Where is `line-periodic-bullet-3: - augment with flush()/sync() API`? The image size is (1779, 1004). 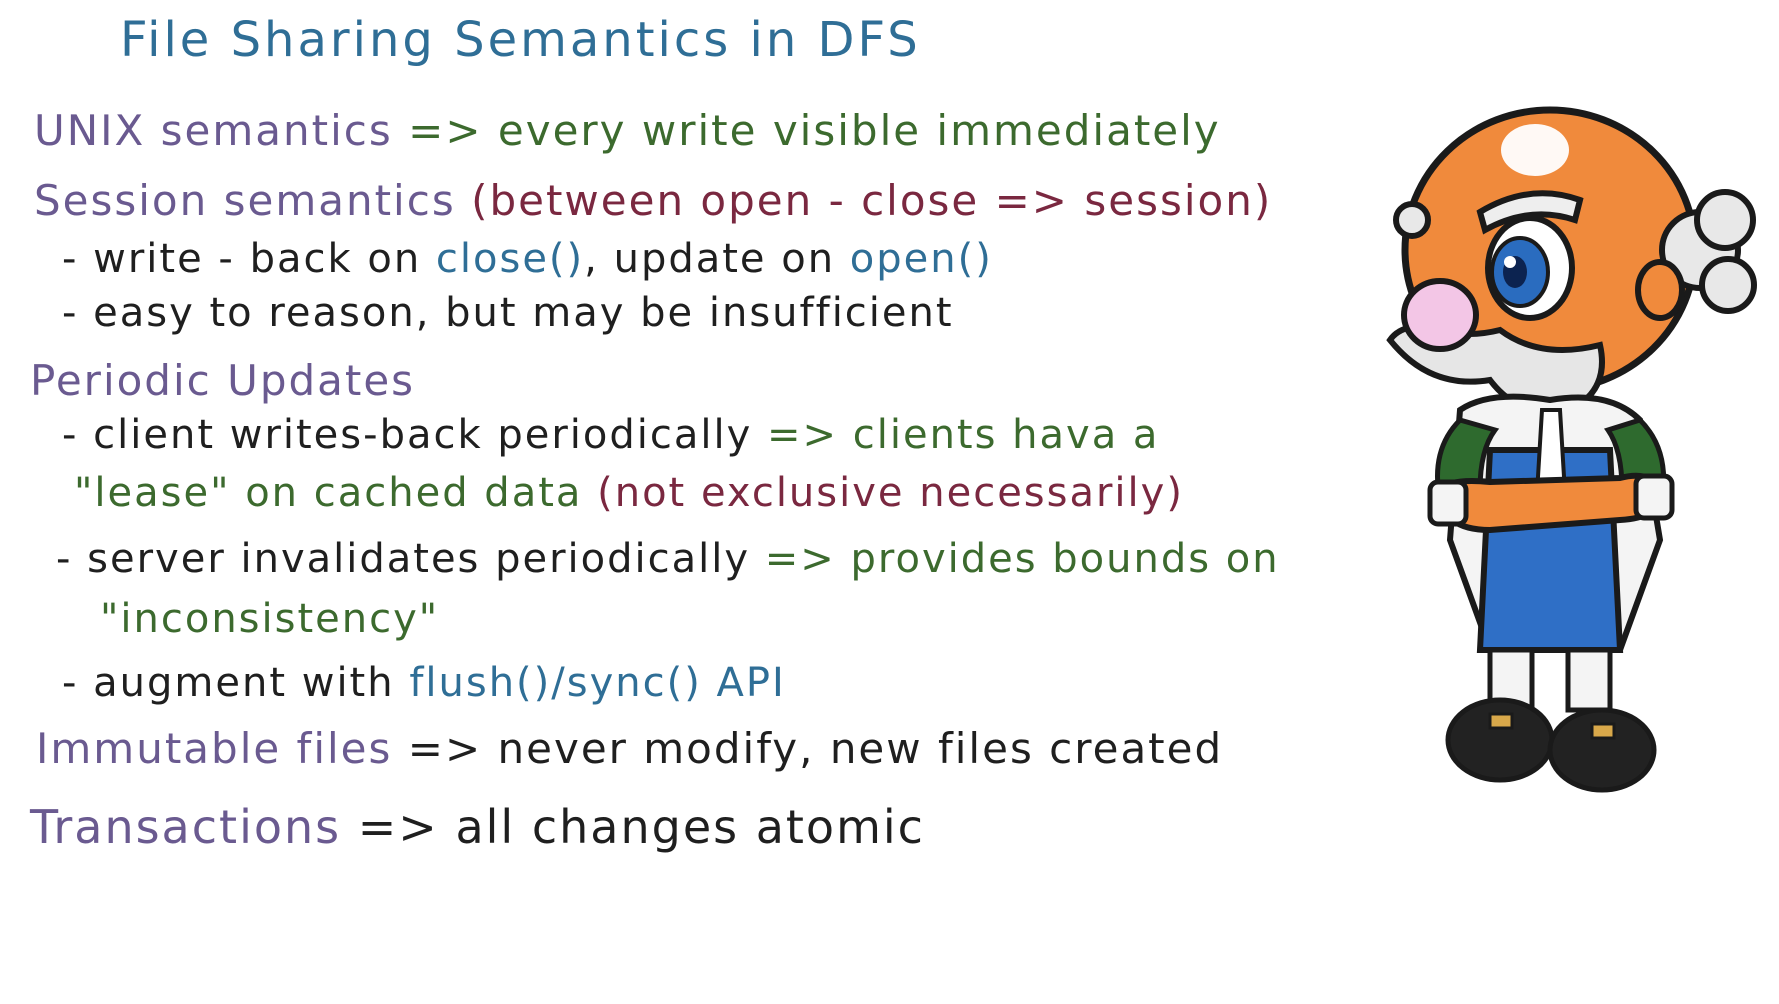 line-periodic-bullet-3: - augment with flush()/sync() API is located at coordinates (424, 683).